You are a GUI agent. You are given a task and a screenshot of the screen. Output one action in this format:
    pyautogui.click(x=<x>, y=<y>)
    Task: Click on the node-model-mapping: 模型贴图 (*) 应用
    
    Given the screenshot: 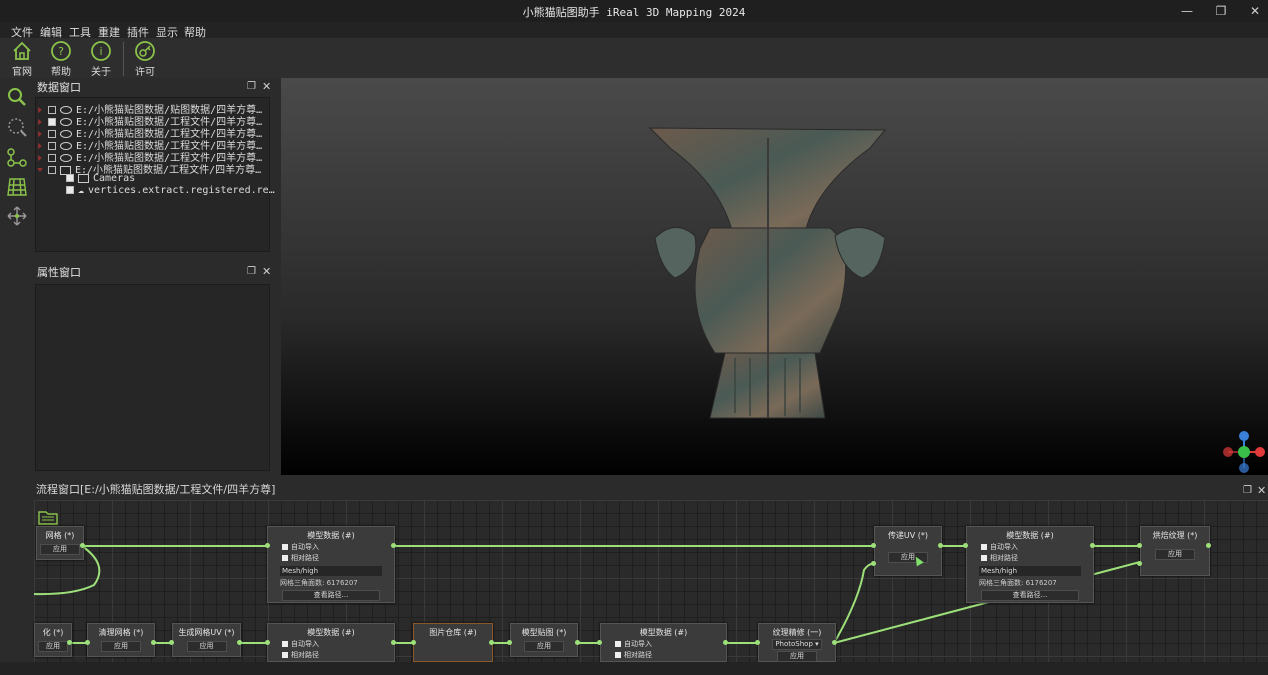 What is the action you would take?
    pyautogui.click(x=544, y=640)
    